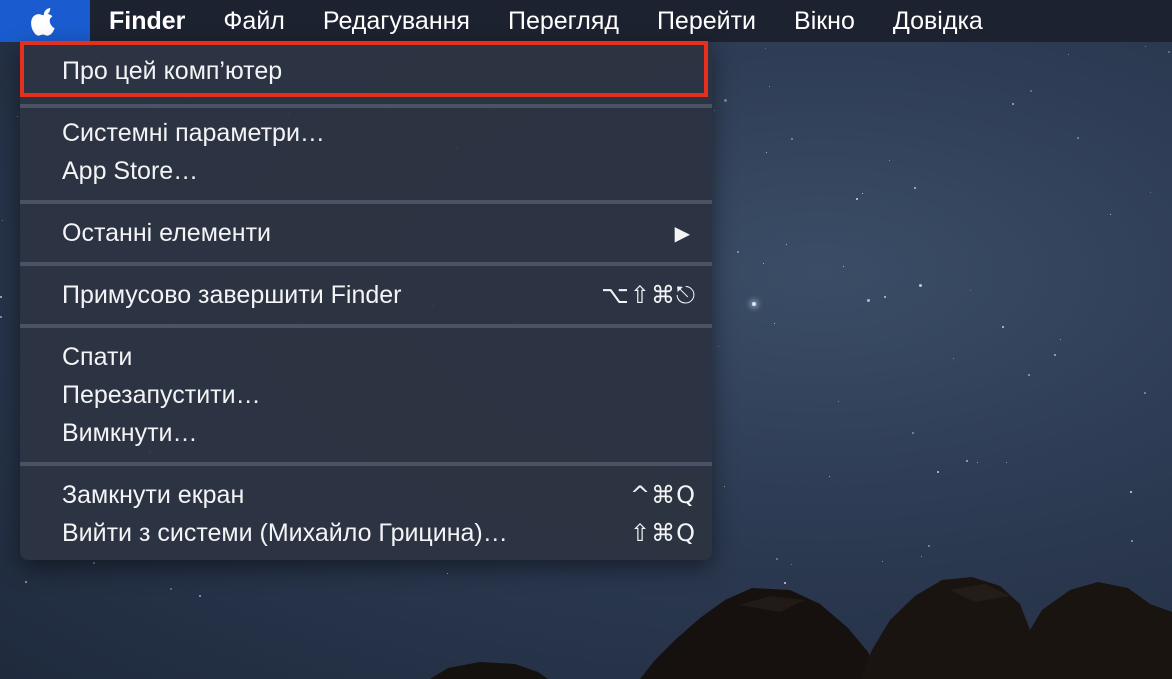 The height and width of the screenshot is (679, 1172). I want to click on menu-item-label: Останні елементи, so click(167, 233).